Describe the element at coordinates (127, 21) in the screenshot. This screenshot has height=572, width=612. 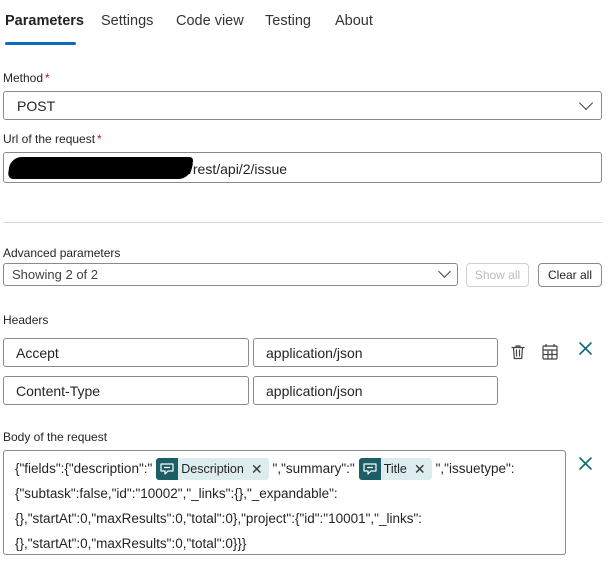
I see `tab-settings: Settings` at that location.